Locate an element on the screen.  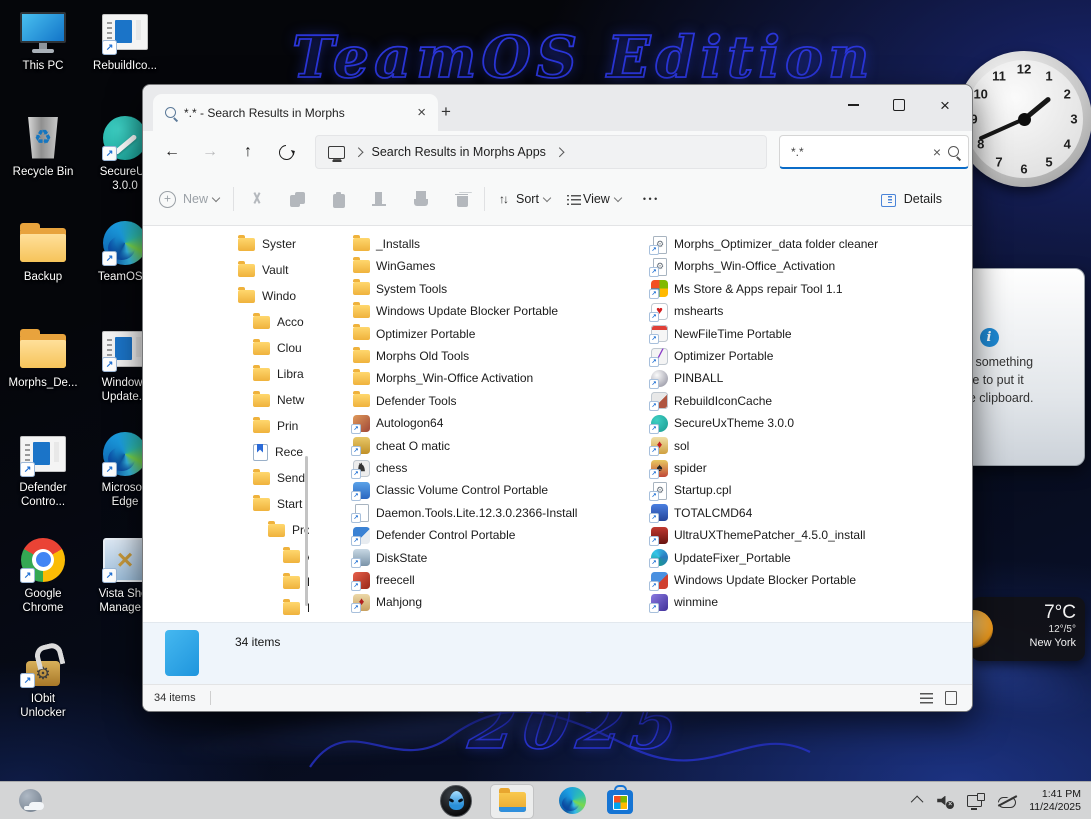
maximize-button is located at coordinates (899, 105).